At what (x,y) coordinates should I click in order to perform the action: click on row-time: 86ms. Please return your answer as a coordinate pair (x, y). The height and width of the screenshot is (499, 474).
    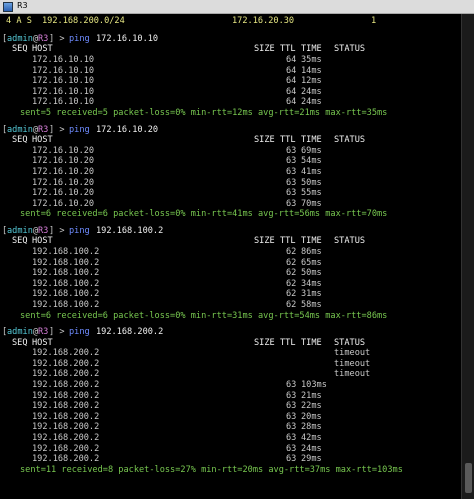
    Looking at the image, I should click on (311, 251).